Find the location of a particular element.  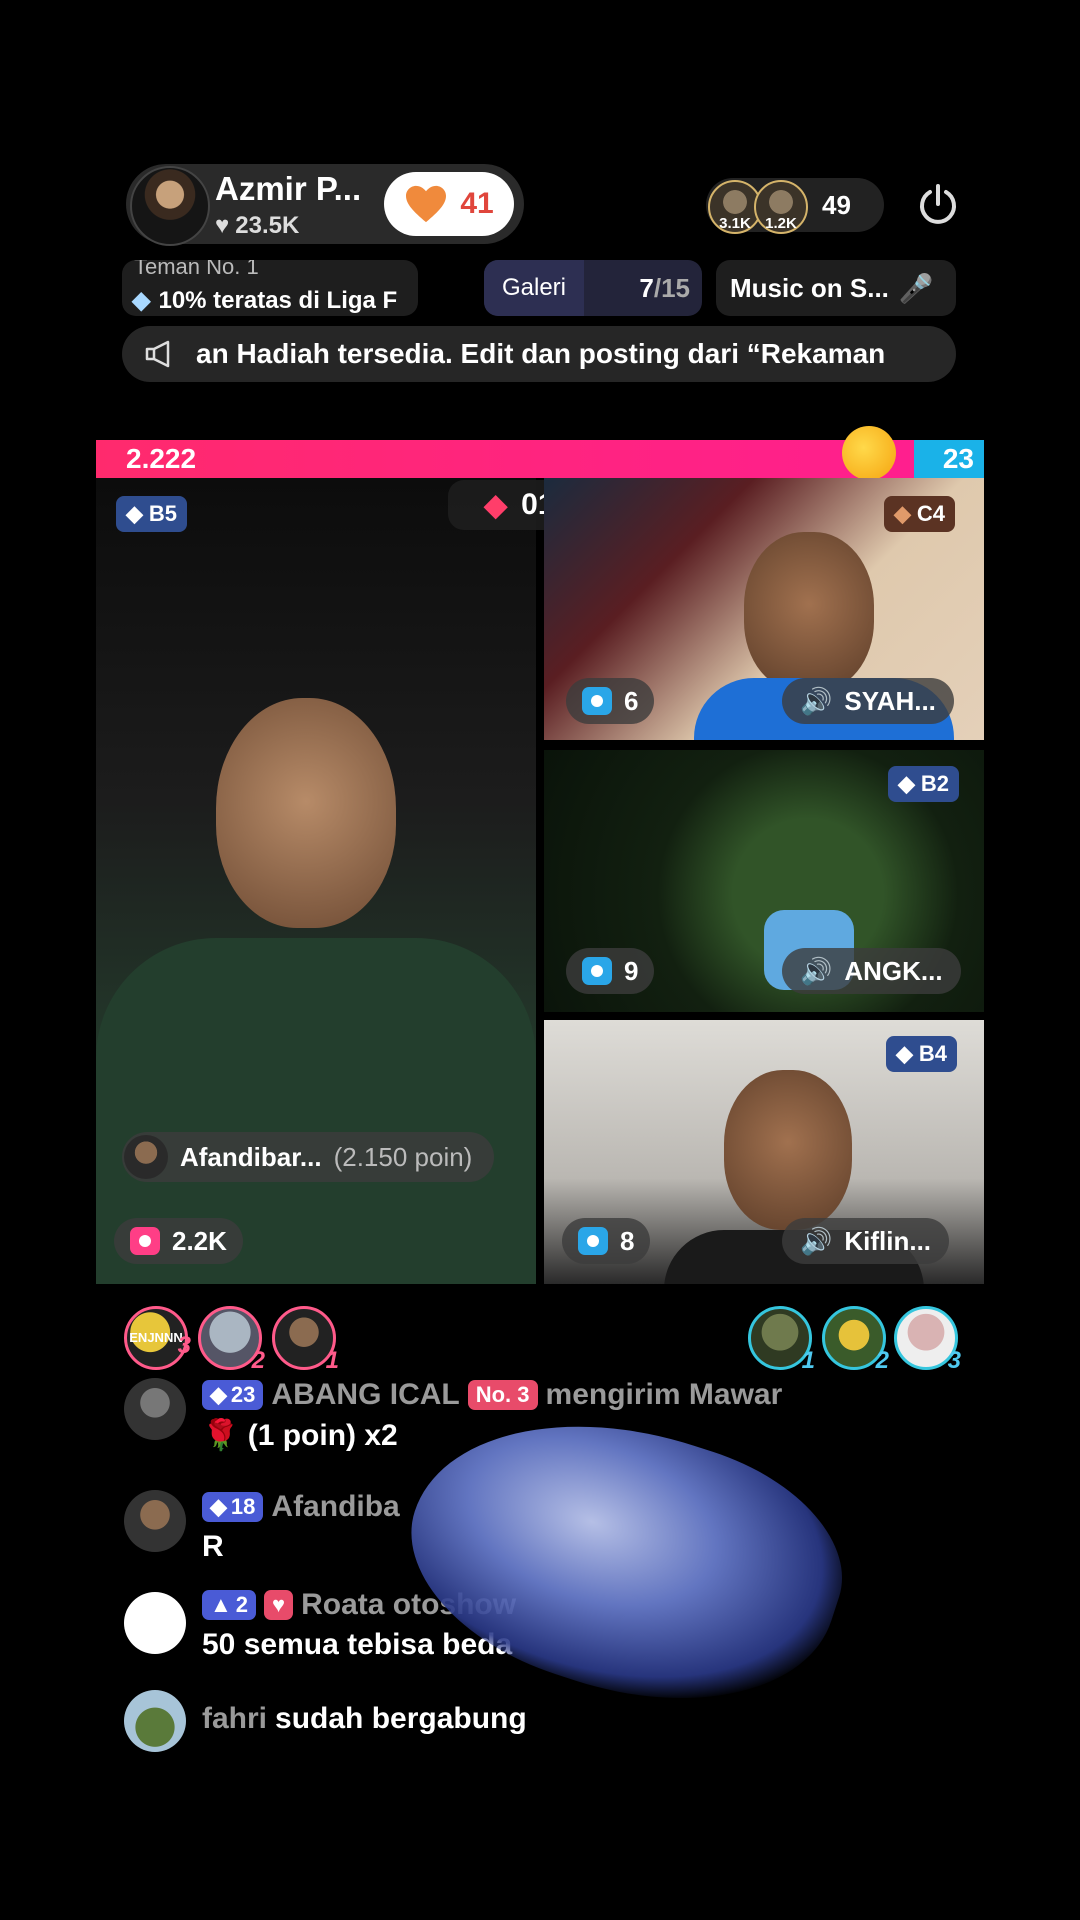

chat-message-text: R is located at coordinates (213, 1546).